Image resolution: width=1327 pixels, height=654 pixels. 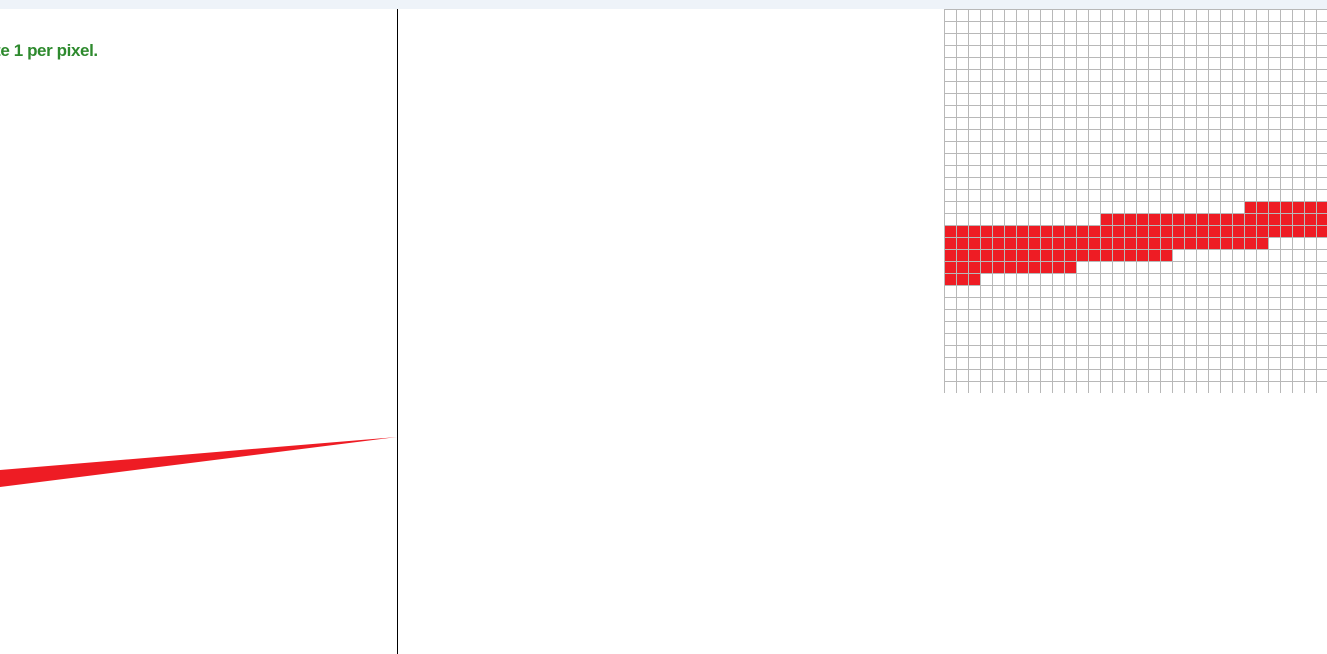 I want to click on stroke-canvas, so click(x=198, y=462).